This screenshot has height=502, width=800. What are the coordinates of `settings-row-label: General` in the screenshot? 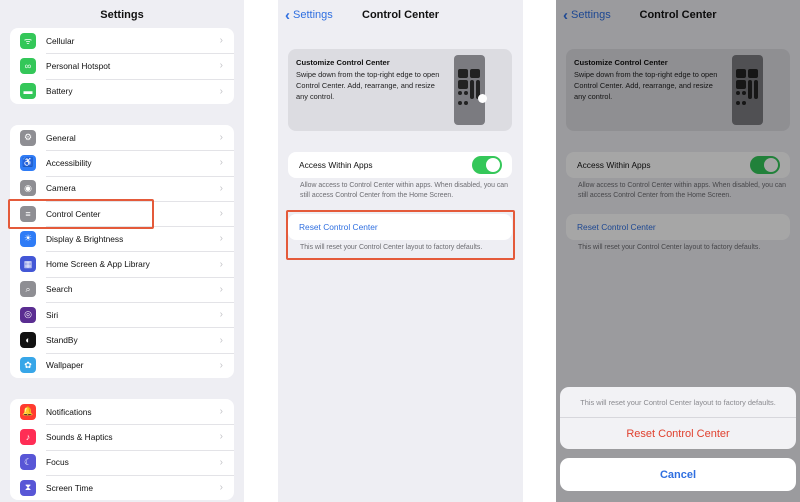 It's located at (61, 137).